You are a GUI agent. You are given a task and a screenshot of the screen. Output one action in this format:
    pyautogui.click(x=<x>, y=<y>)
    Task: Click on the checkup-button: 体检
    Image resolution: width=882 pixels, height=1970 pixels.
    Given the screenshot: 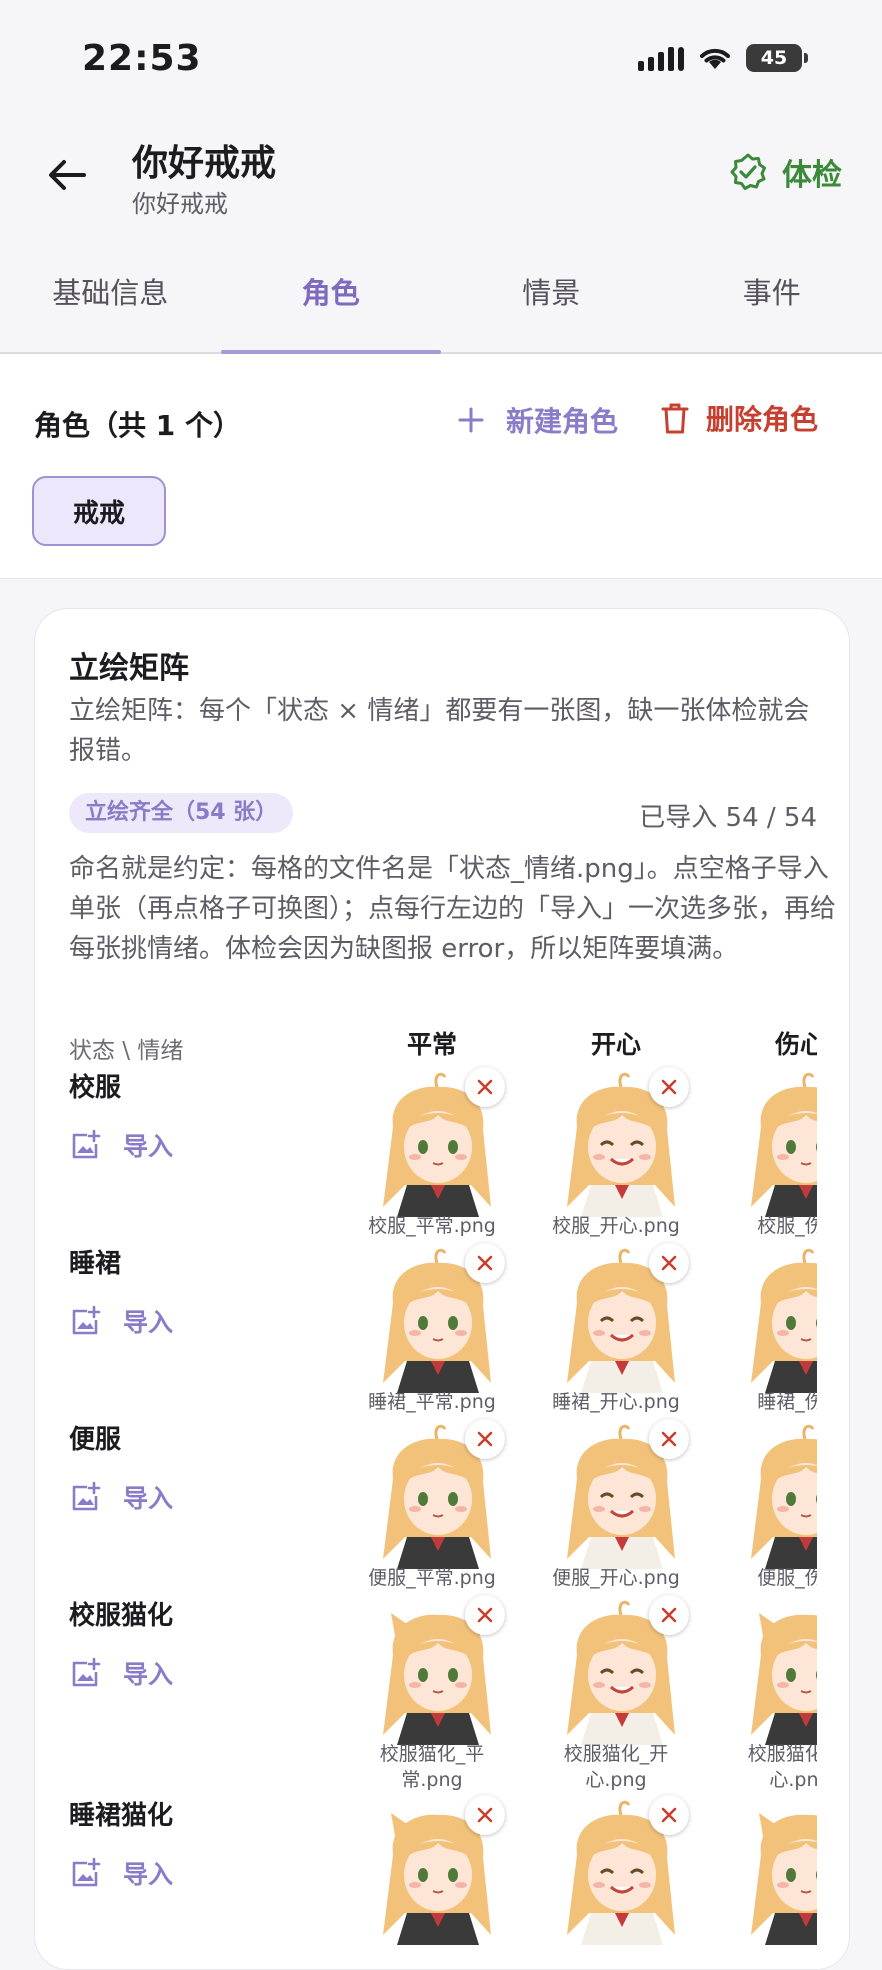 What is the action you would take?
    pyautogui.click(x=785, y=172)
    